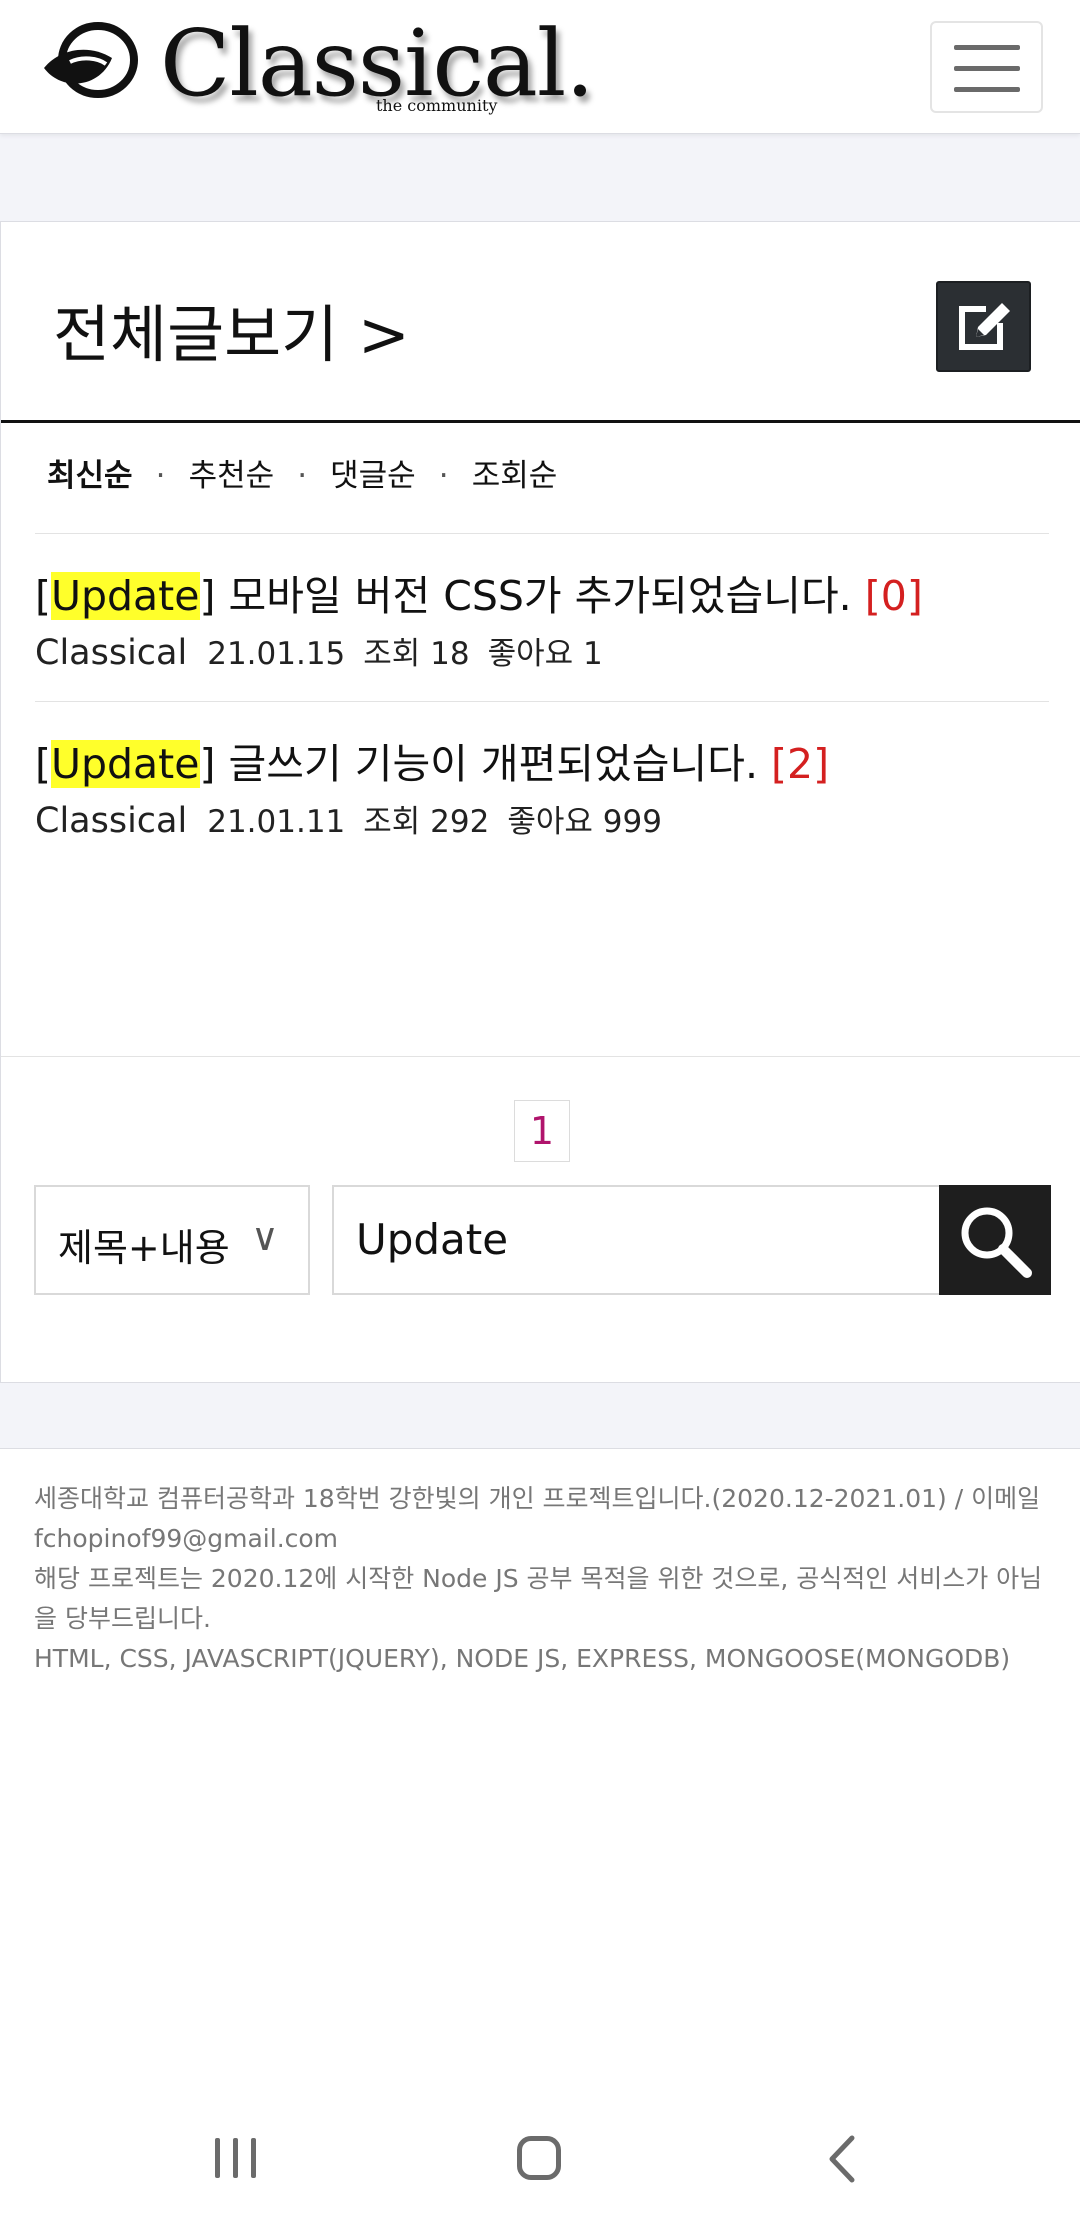 Image resolution: width=1080 pixels, height=2220 pixels. I want to click on write-post-button, so click(983, 326).